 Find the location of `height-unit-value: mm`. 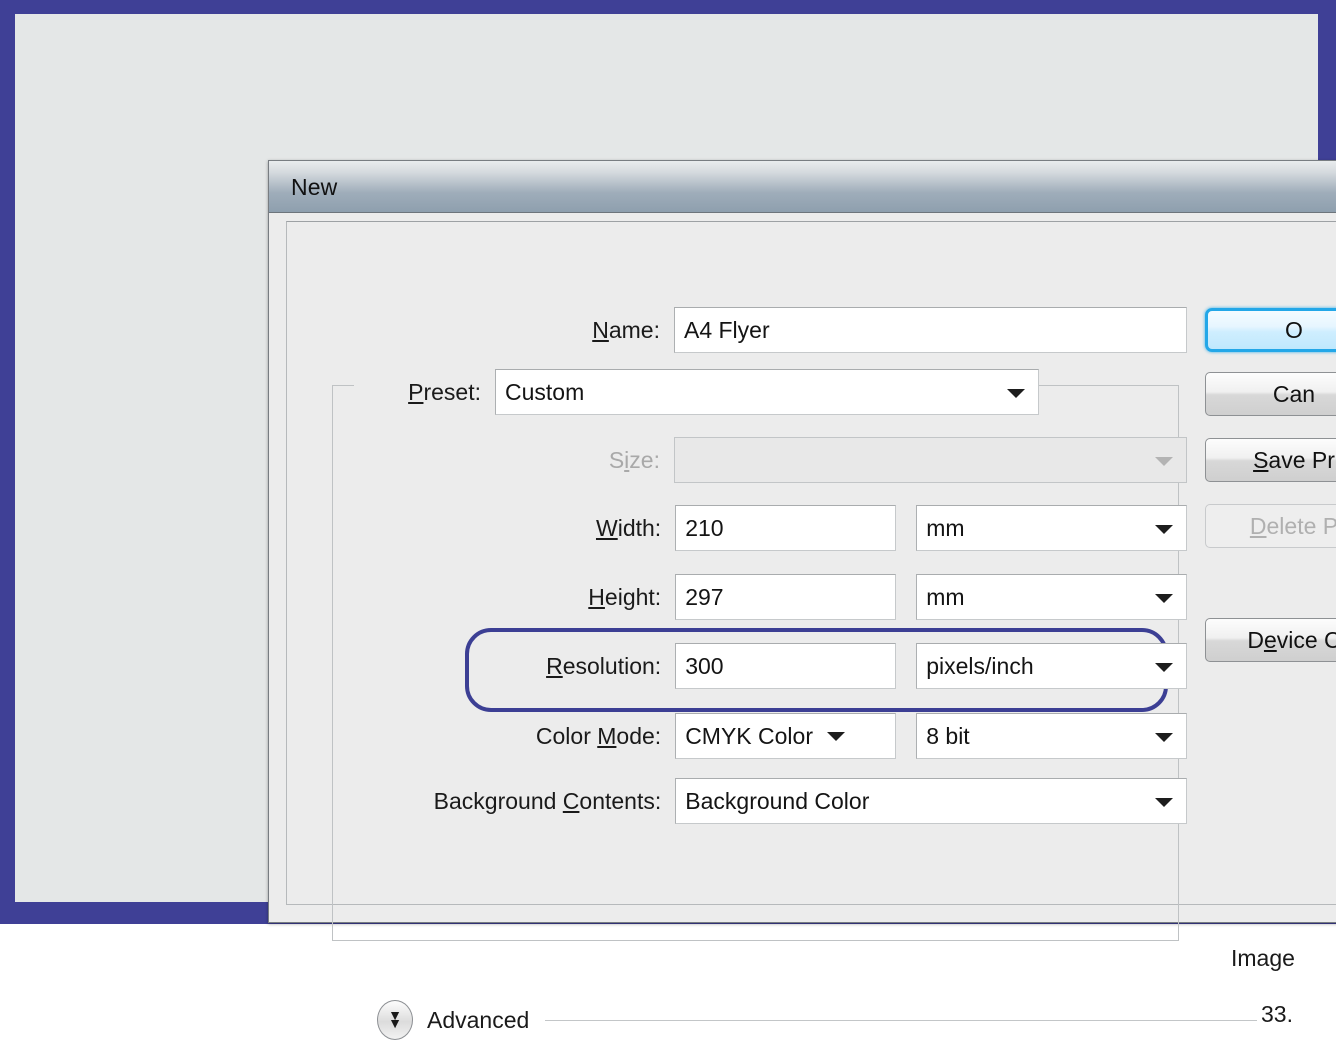

height-unit-value: mm is located at coordinates (945, 596).